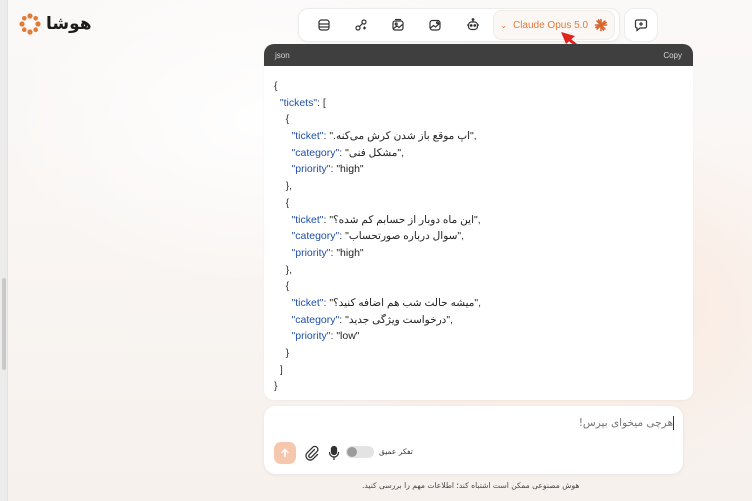 This screenshot has height=501, width=752. Describe the element at coordinates (401, 136) in the screenshot. I see `code-token: "اپ موقع باز شدن کرش می‌کنه."` at that location.